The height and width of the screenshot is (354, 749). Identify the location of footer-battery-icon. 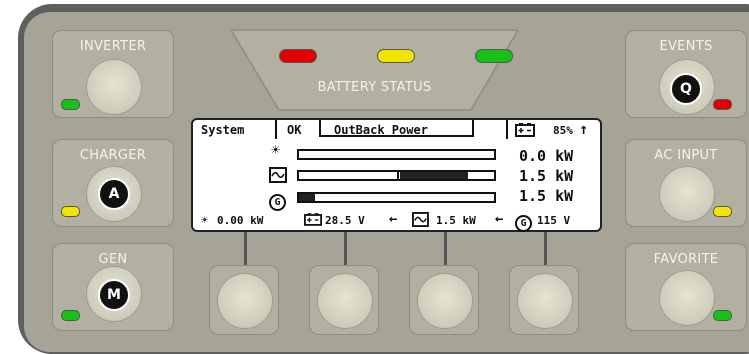
(313, 219).